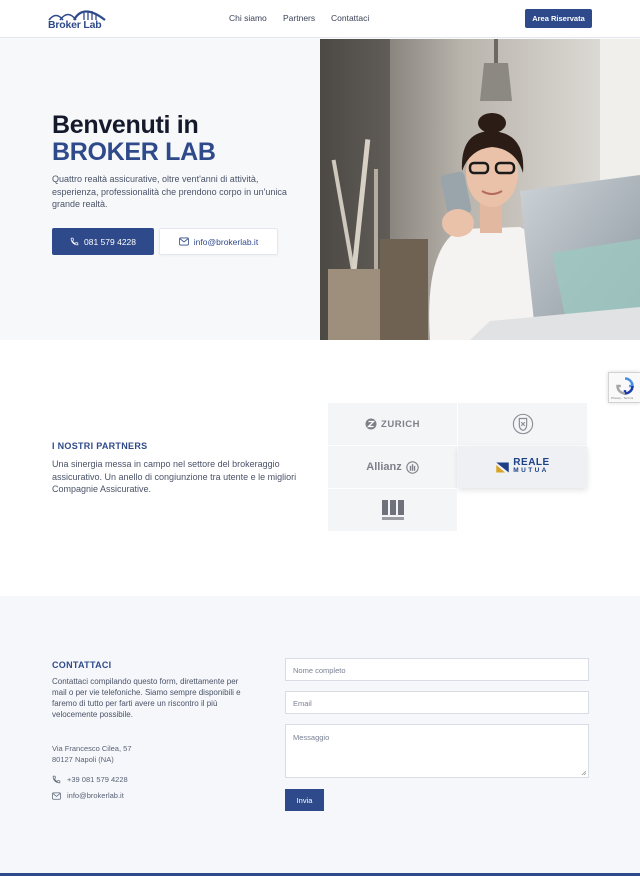  I want to click on contact-title: CONTATTACI, so click(82, 665).